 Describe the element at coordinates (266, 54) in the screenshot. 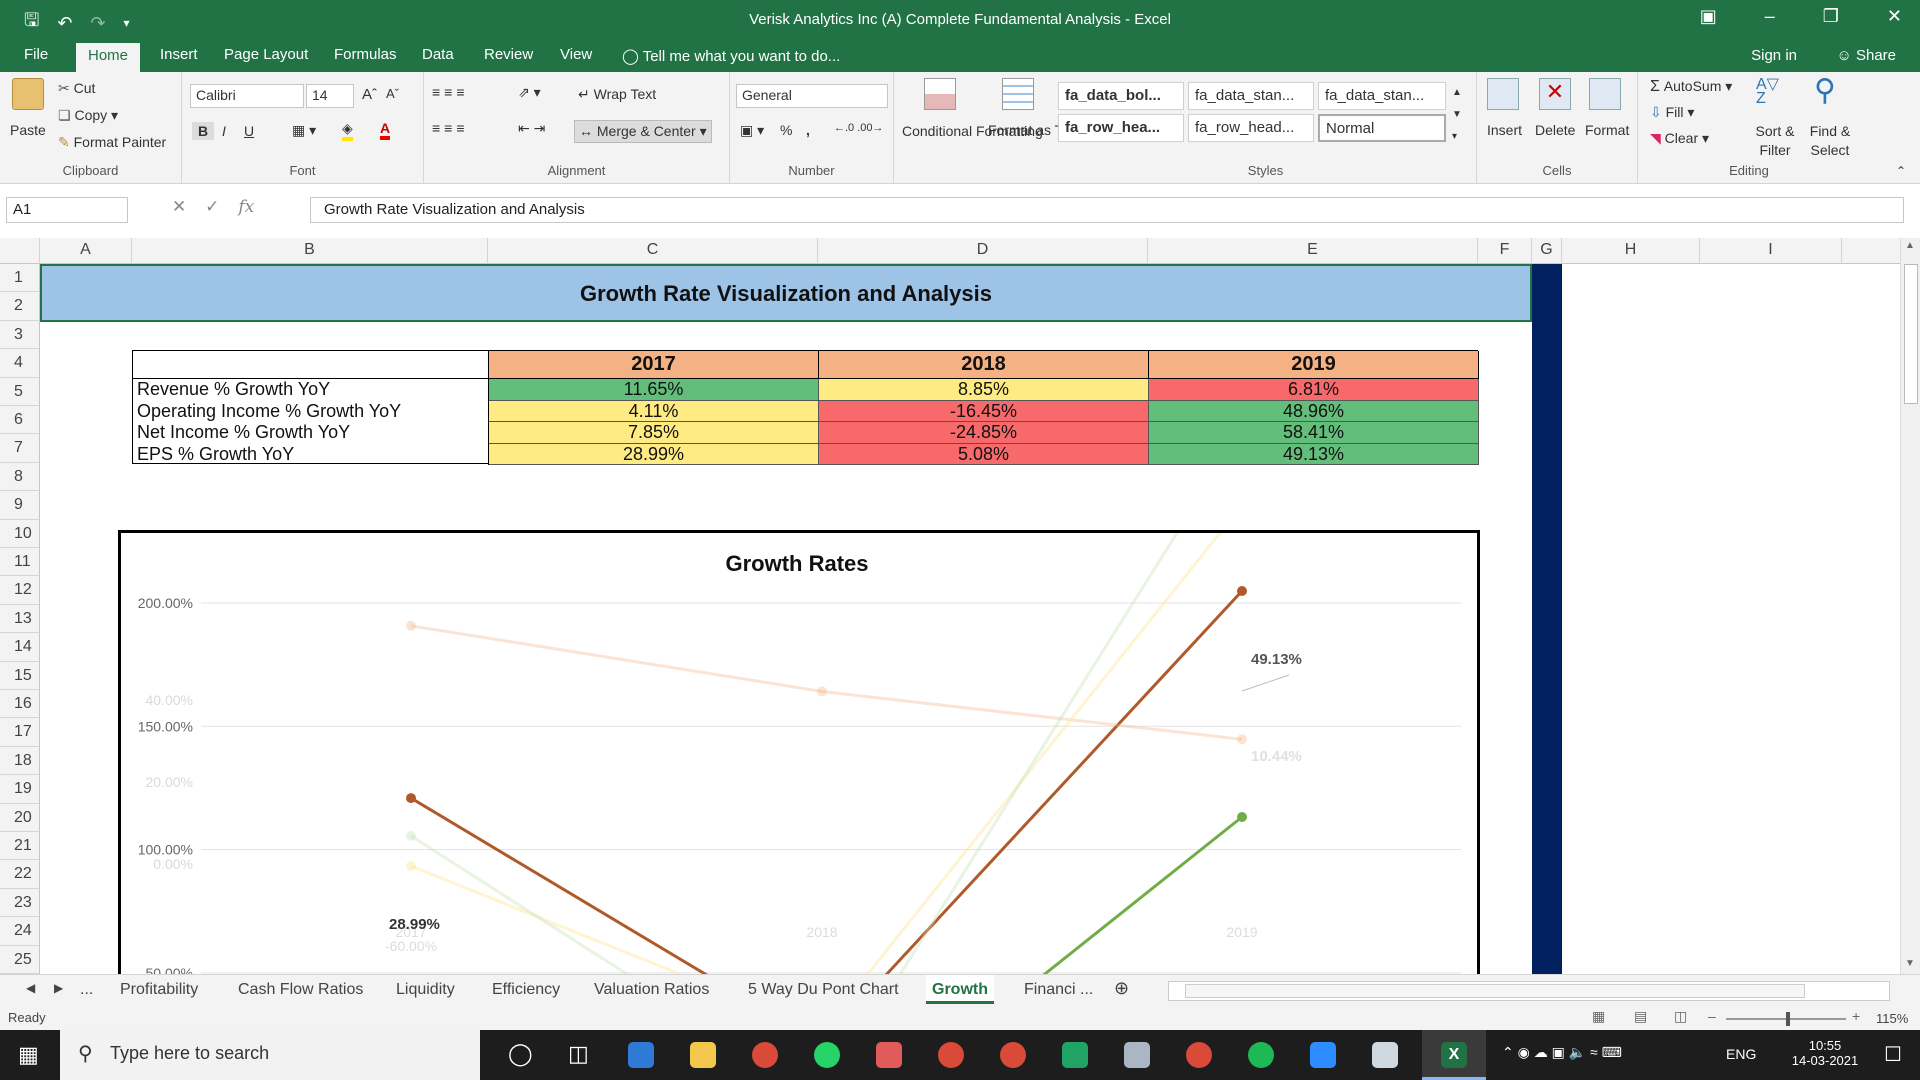

I see `tab-page-layout: Page Layout` at that location.